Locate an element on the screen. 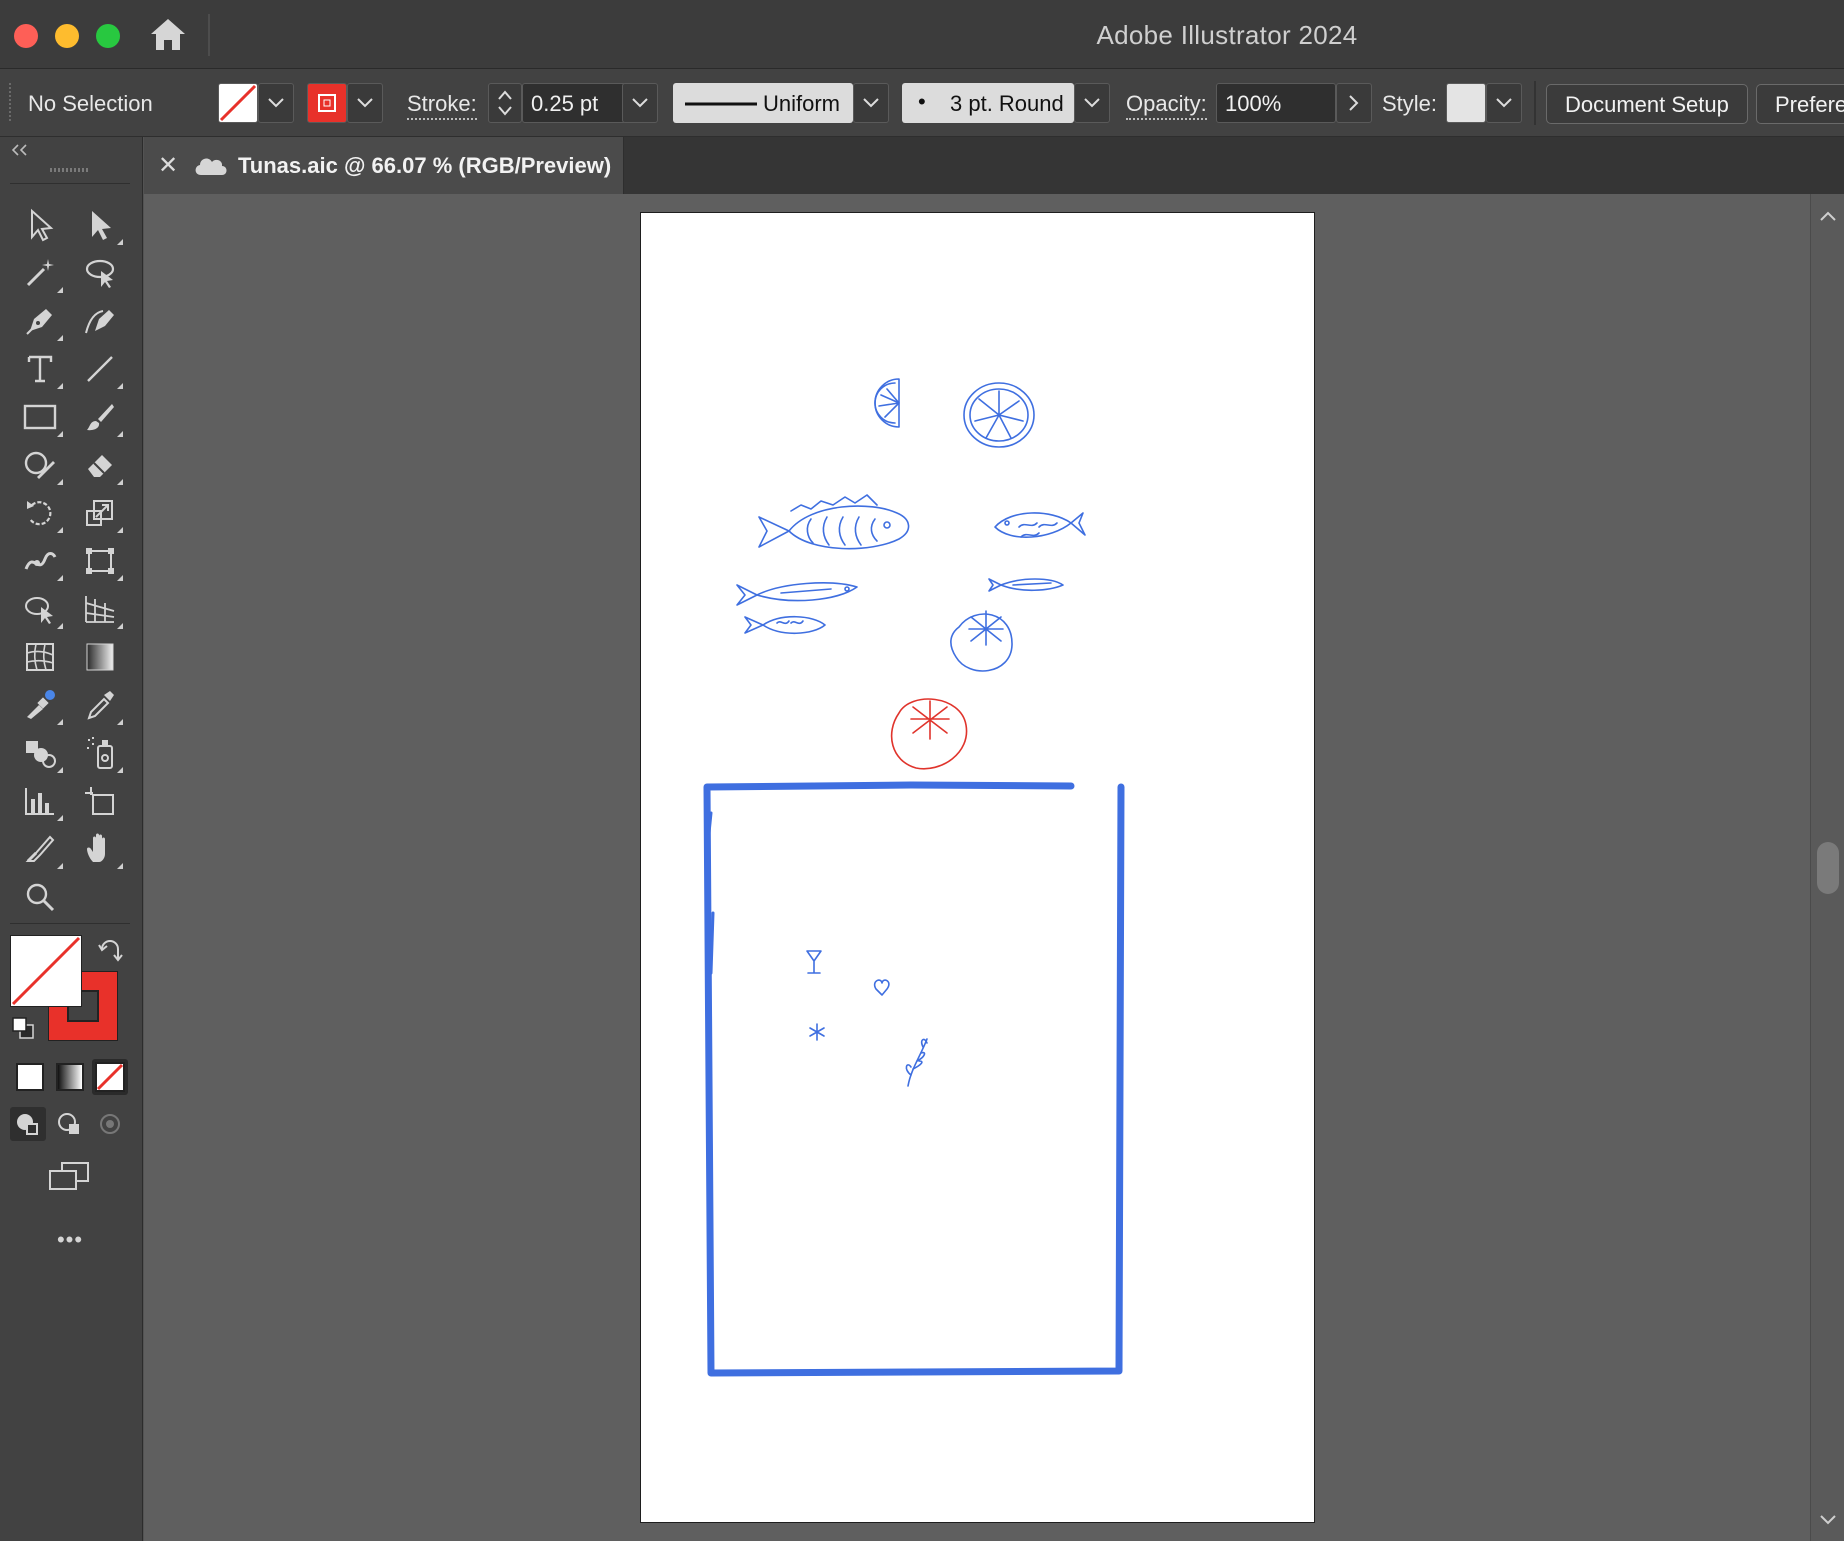 Image resolution: width=1844 pixels, height=1541 pixels. graphic-style-swatch is located at coordinates (1466, 103).